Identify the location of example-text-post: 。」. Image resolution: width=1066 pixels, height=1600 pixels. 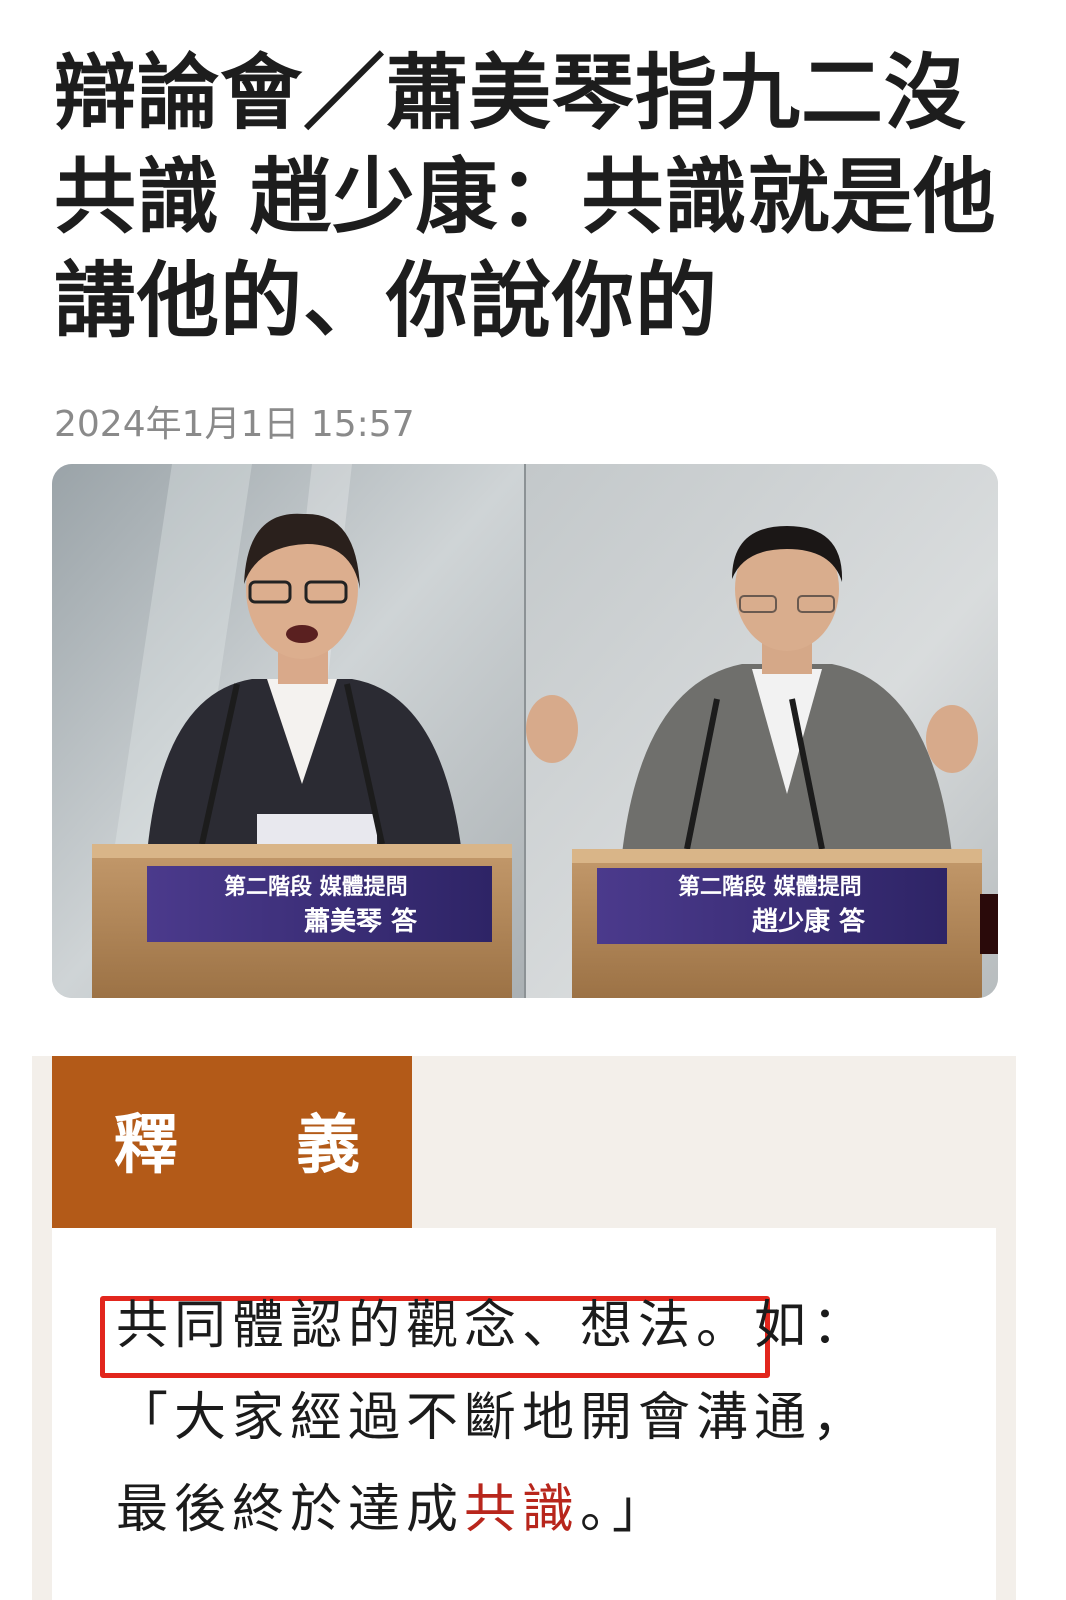
(625, 1510).